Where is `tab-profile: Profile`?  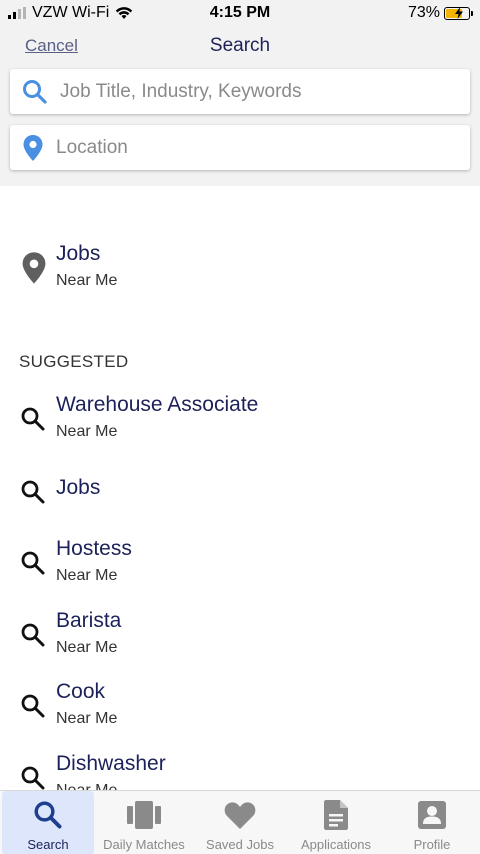 tab-profile: Profile is located at coordinates (432, 822).